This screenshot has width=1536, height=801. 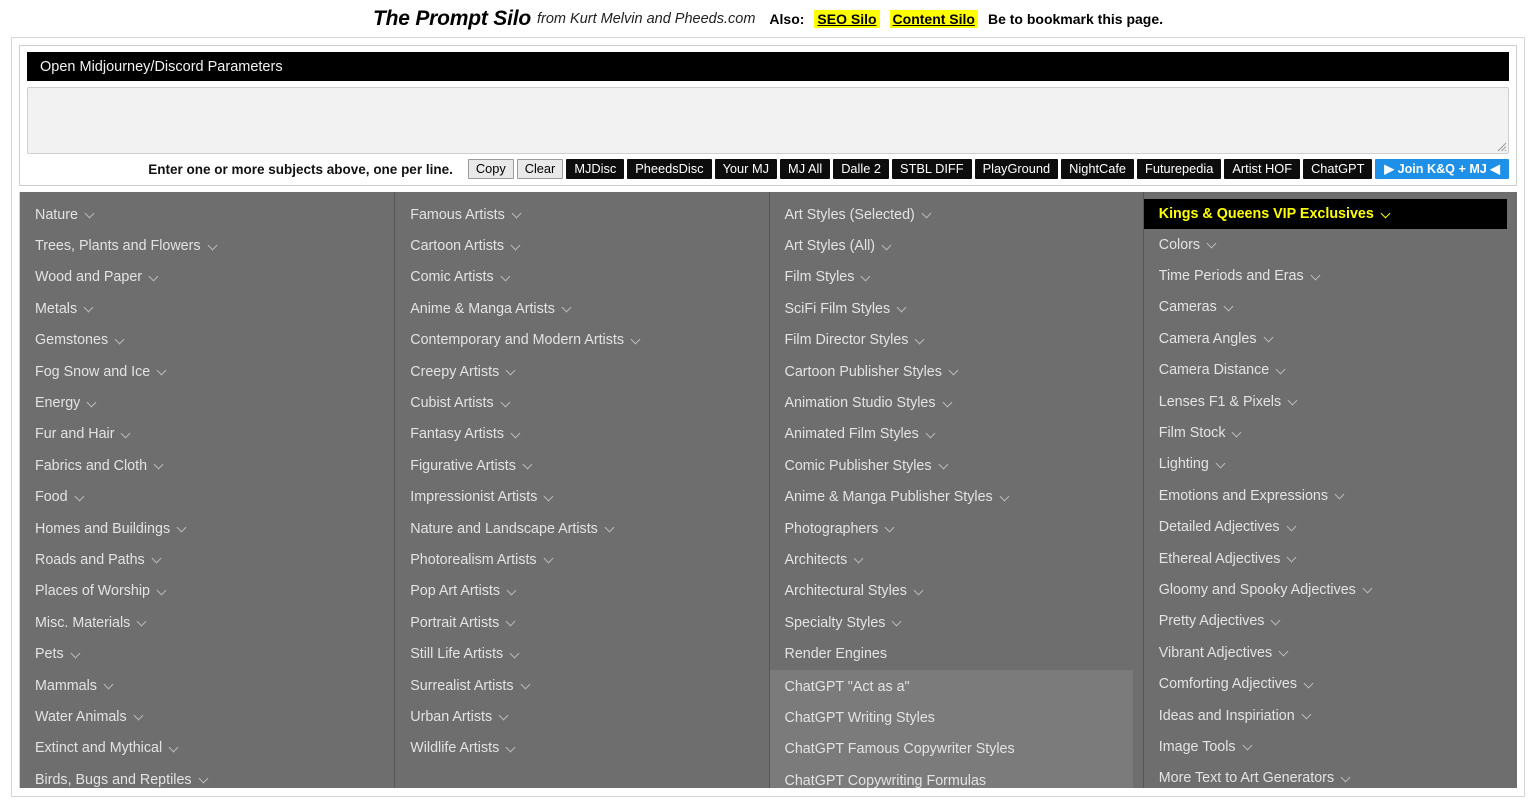 I want to click on category-item-places-of-worship: Places of Worship, so click(x=207, y=591).